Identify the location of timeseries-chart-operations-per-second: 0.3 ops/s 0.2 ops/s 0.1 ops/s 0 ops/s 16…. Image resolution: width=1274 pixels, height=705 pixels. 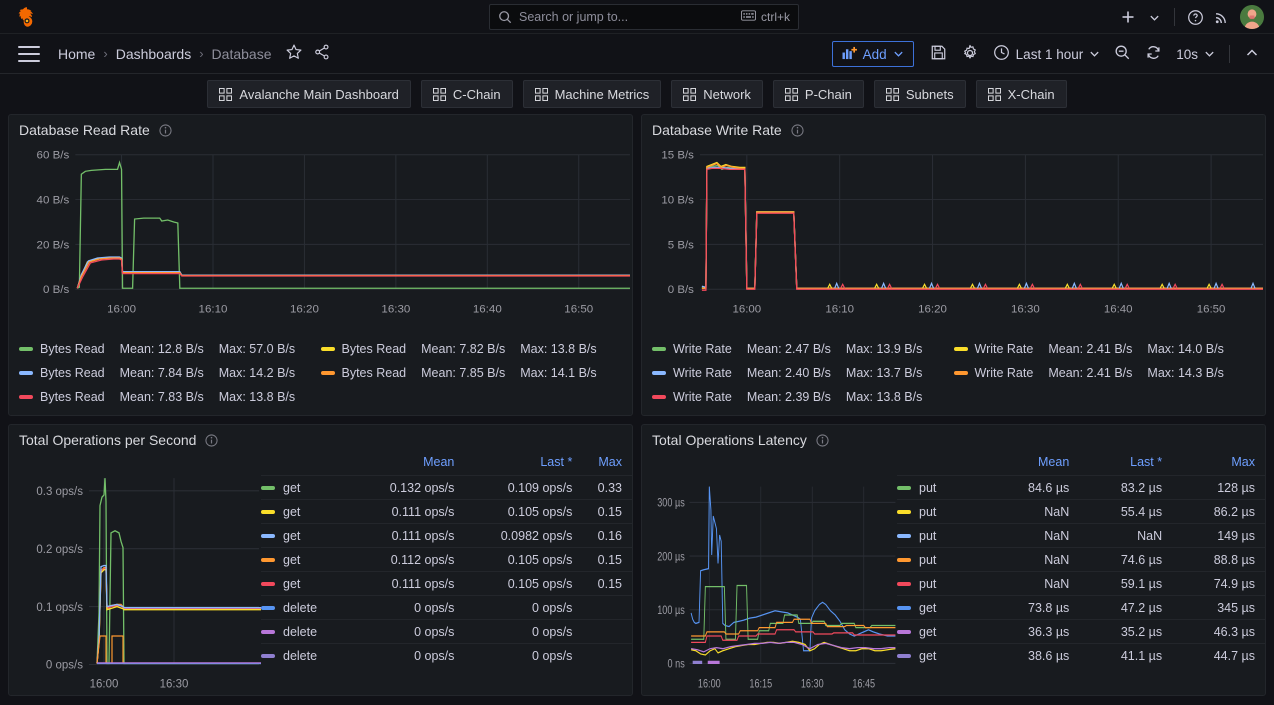
(135, 575).